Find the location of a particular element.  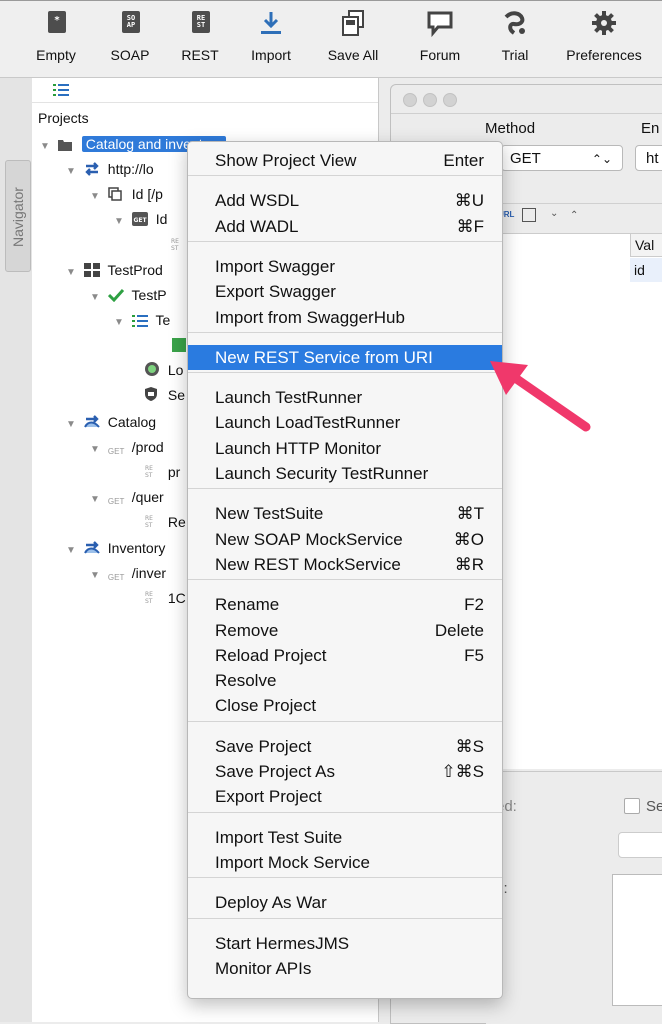

menu-item-export-project: Export Project is located at coordinates (345, 796).